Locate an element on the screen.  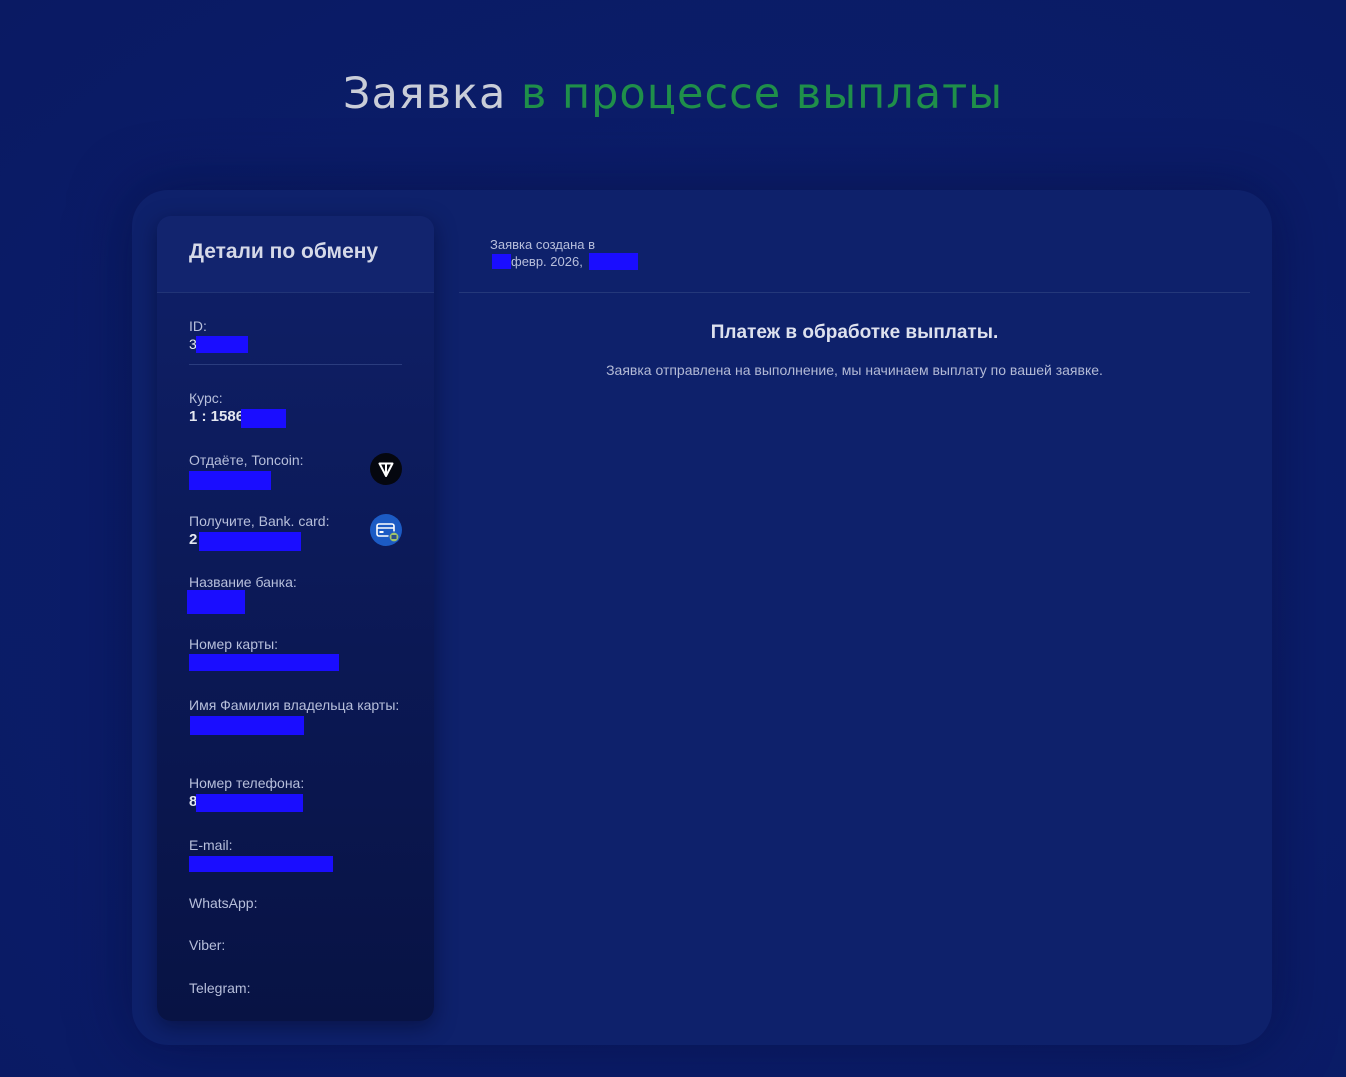
bank-card-icon is located at coordinates (386, 530).